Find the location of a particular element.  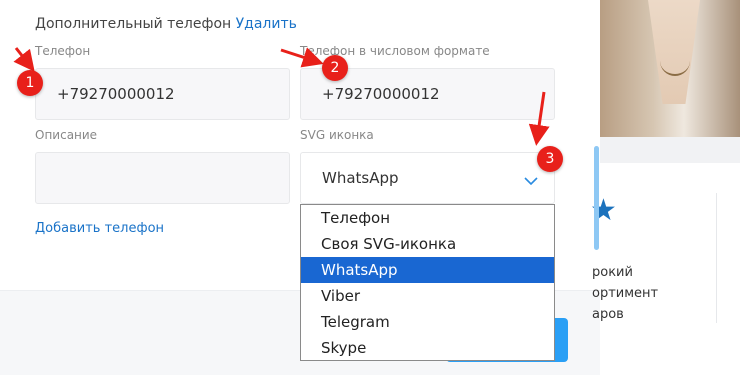

scrollbar-thumb is located at coordinates (596, 198).